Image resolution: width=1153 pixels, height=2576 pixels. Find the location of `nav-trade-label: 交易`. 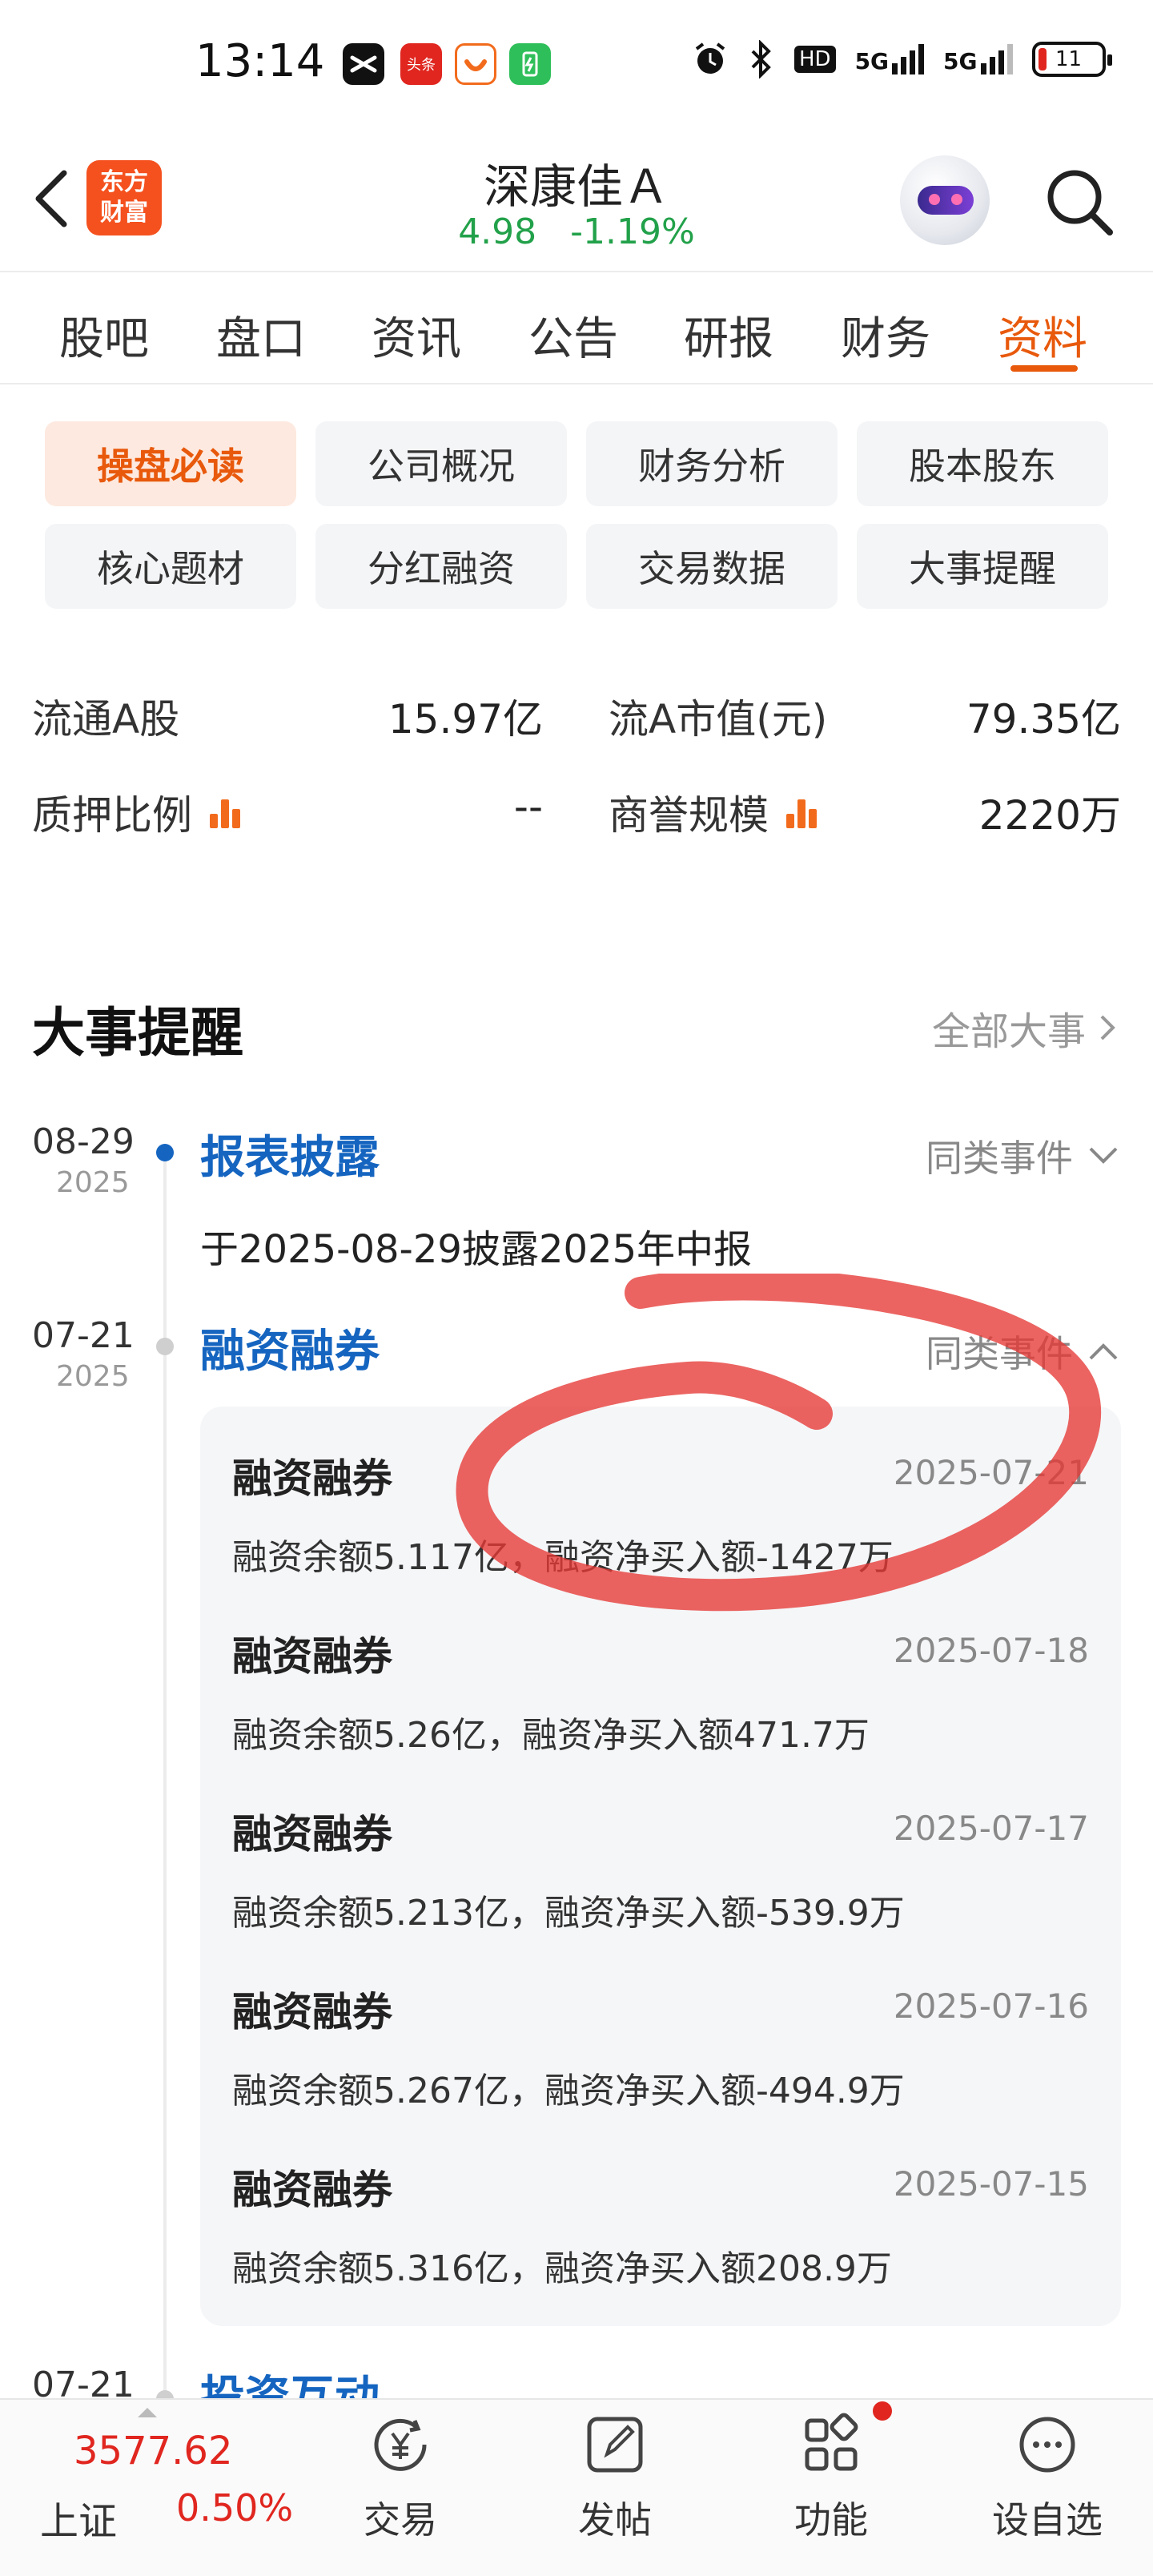

nav-trade-label: 交易 is located at coordinates (401, 2520).